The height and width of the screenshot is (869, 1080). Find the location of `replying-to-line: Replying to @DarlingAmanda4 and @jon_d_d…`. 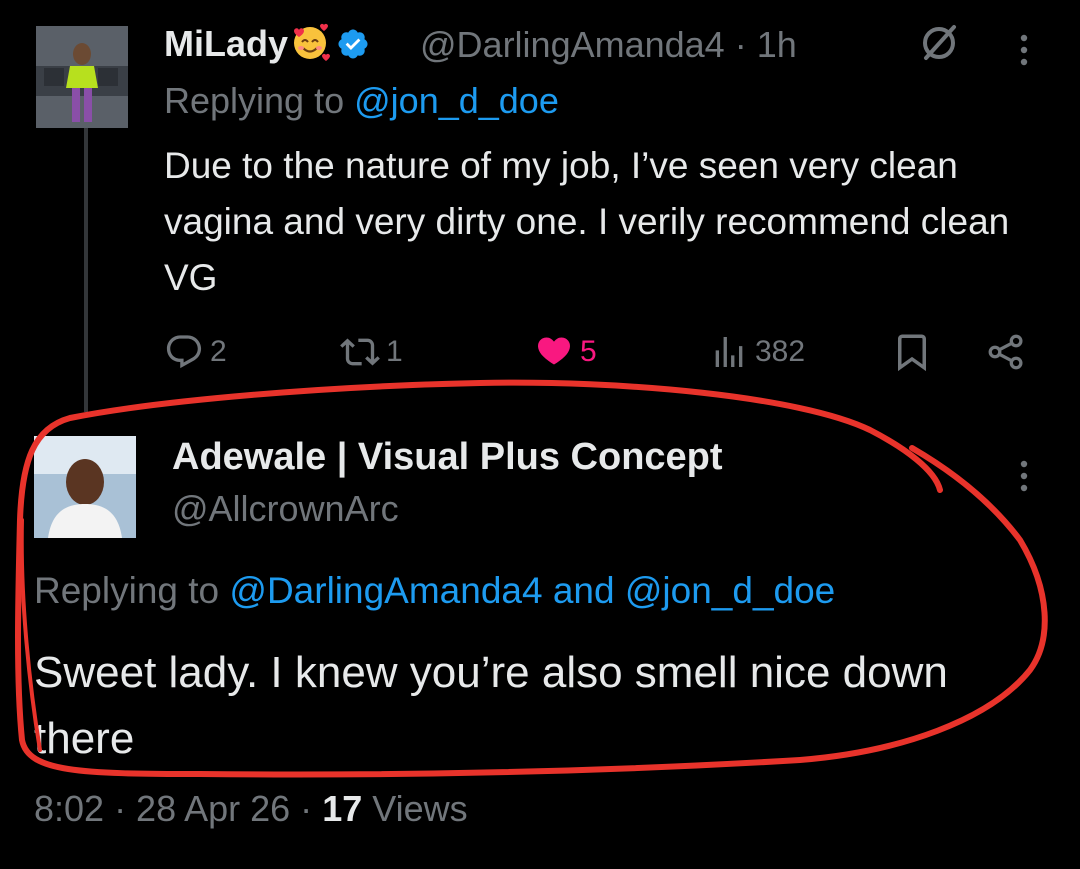

replying-to-line: Replying to @DarlingAmanda4 and @jon_d_d… is located at coordinates (434, 591).